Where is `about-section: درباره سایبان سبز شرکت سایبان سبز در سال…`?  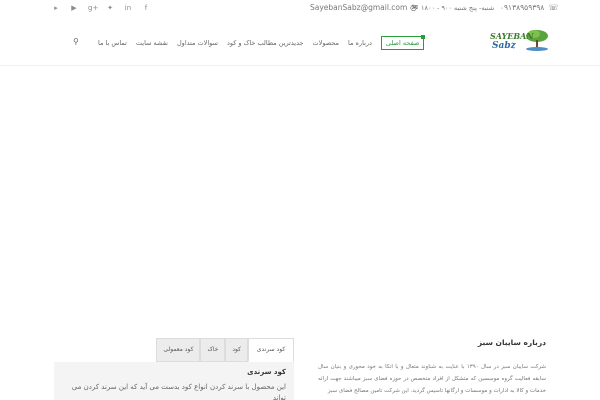
about-section: درباره سایبان سبز شرکت سایبان سبز در سال… is located at coordinates (432, 367).